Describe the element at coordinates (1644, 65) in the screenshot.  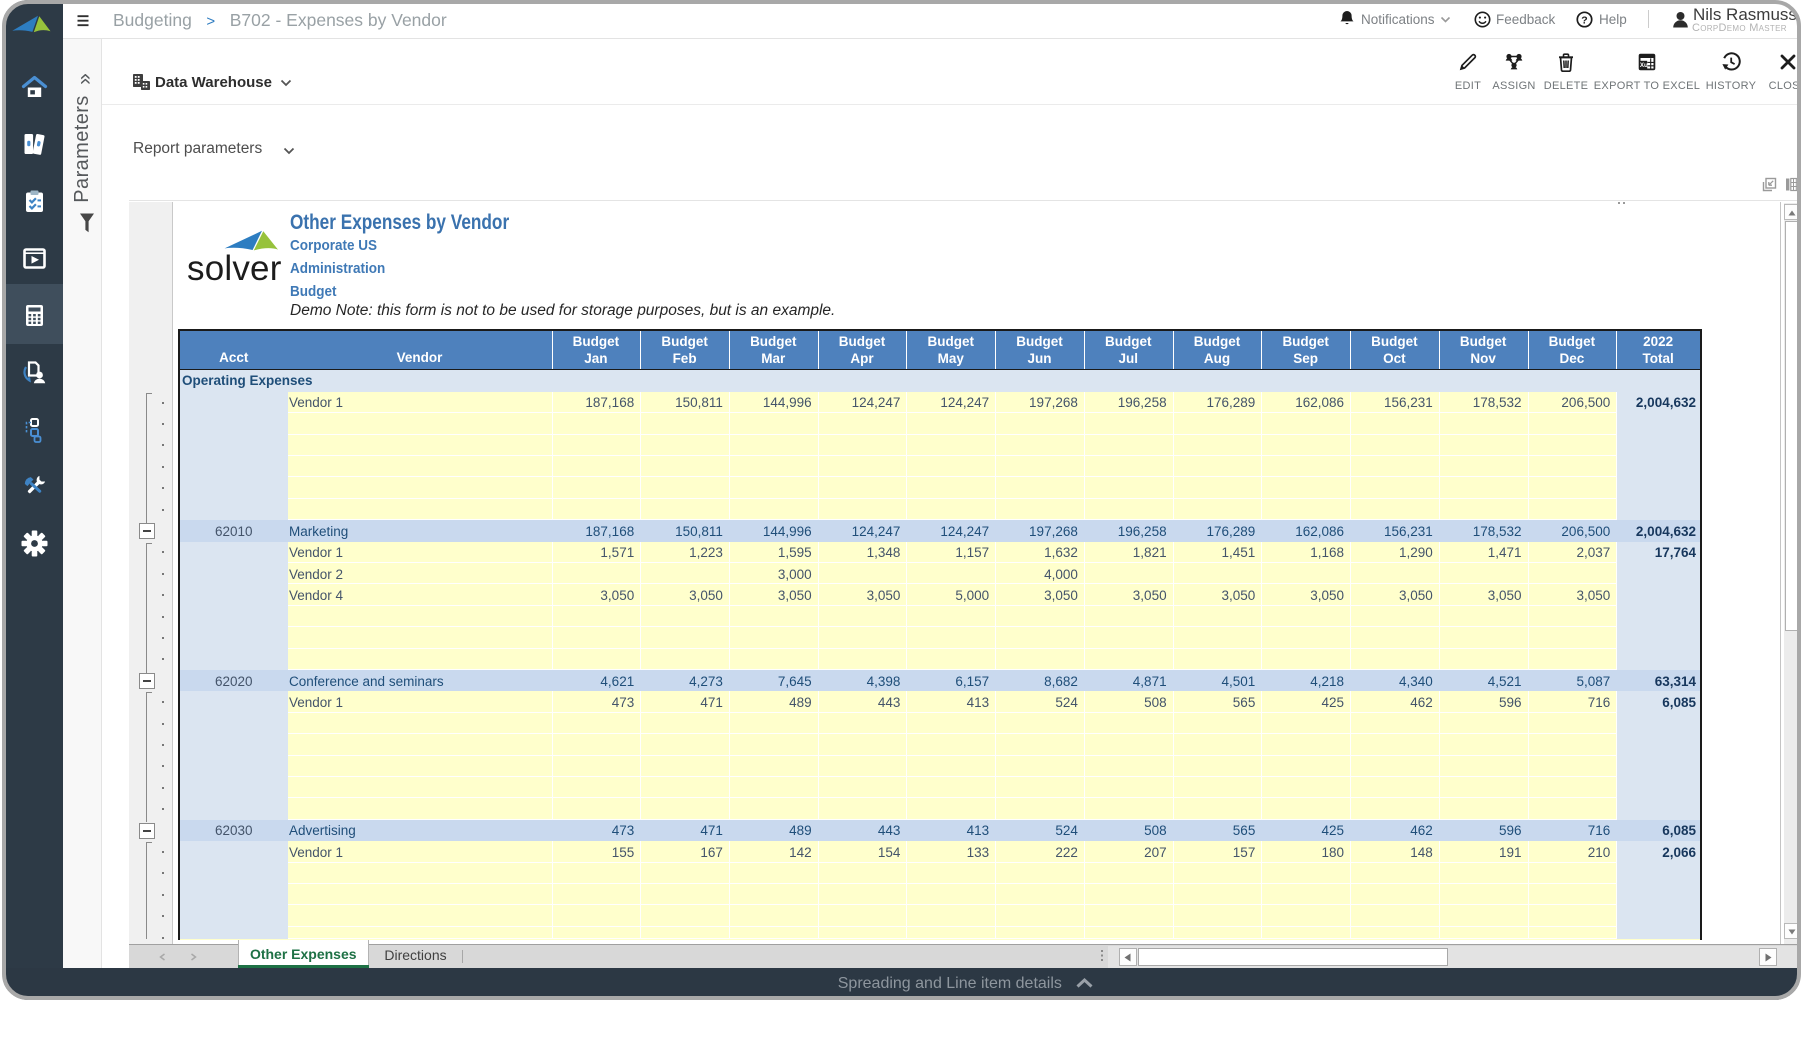
I see `svg-text: Xu` at that location.